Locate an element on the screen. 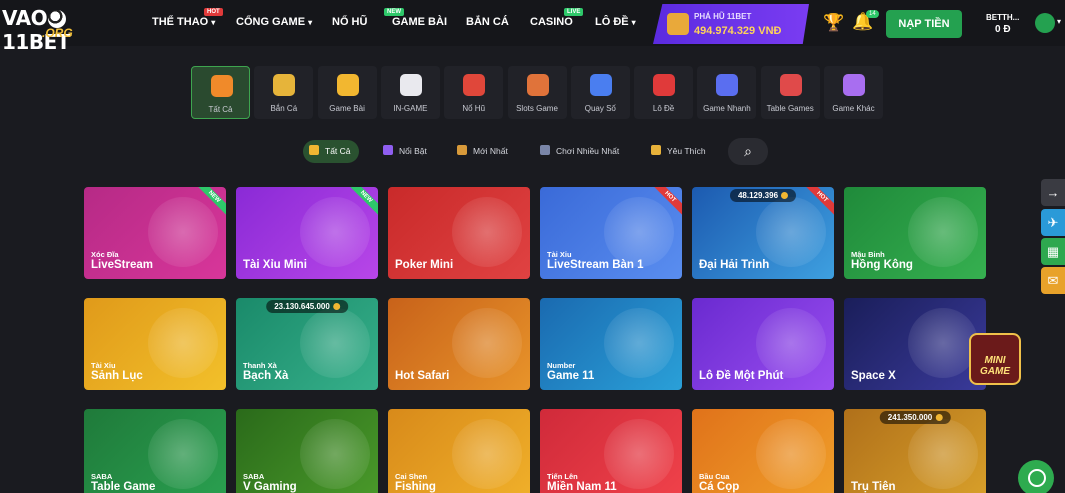  mini-game-label: MINI GAME is located at coordinates (995, 366).